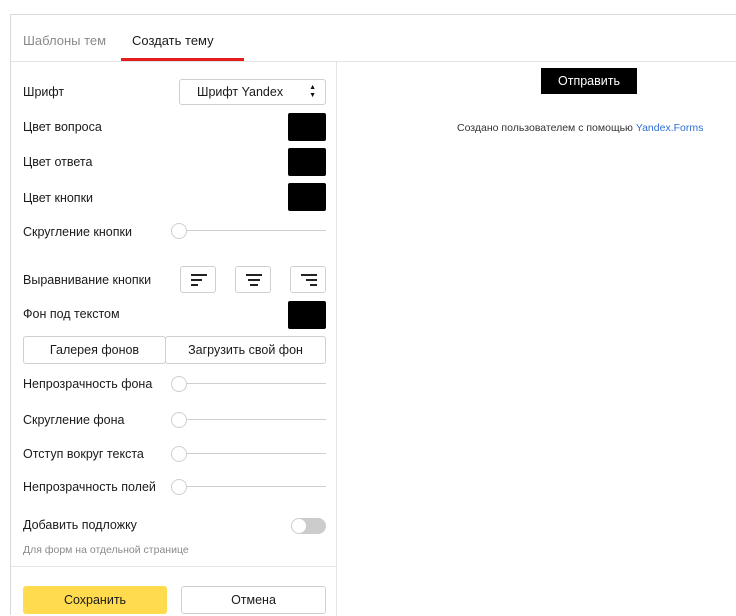 This screenshot has width=736, height=616. I want to click on cancel-button: Отмена, so click(253, 600).